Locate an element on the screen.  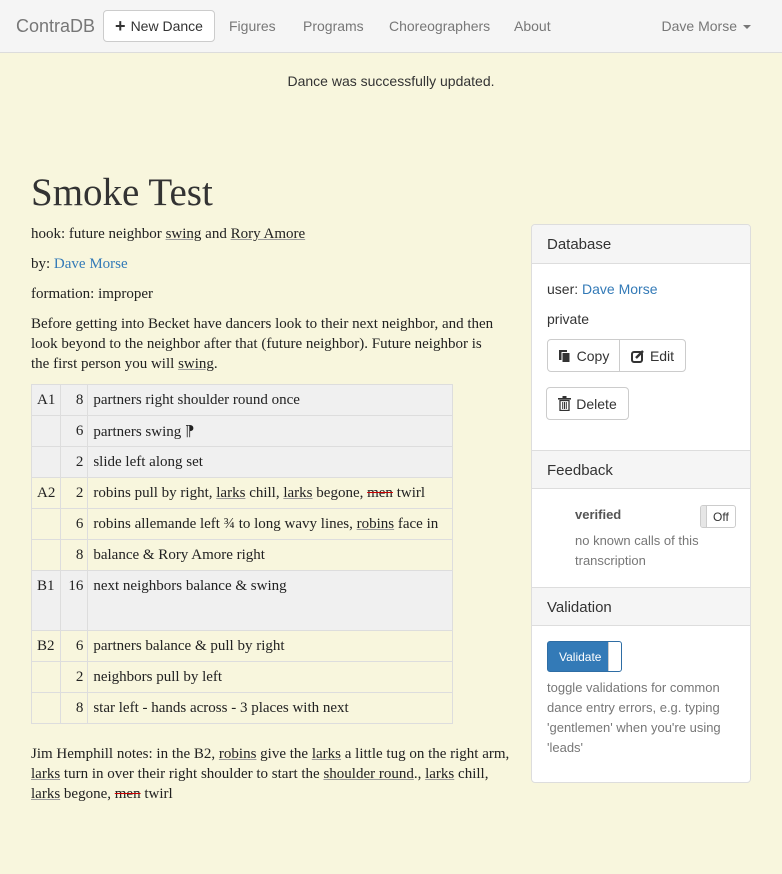
figure-section: B2 is located at coordinates (46, 646).